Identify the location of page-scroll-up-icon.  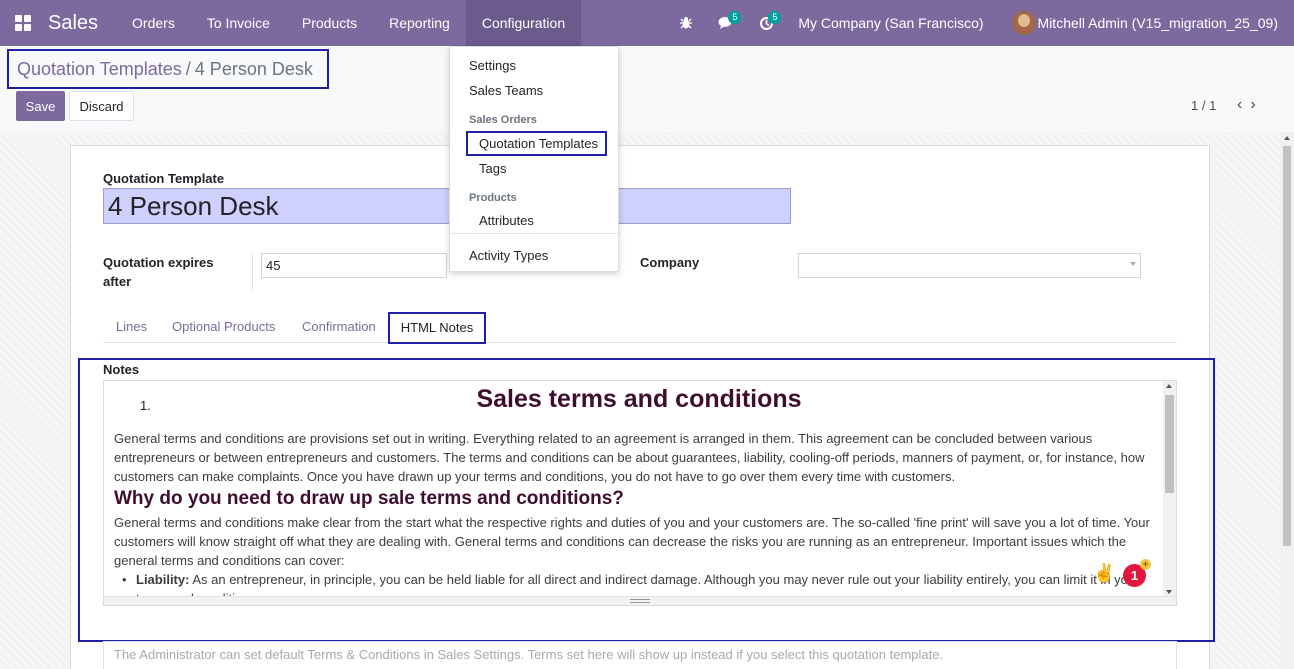
(1287, 138).